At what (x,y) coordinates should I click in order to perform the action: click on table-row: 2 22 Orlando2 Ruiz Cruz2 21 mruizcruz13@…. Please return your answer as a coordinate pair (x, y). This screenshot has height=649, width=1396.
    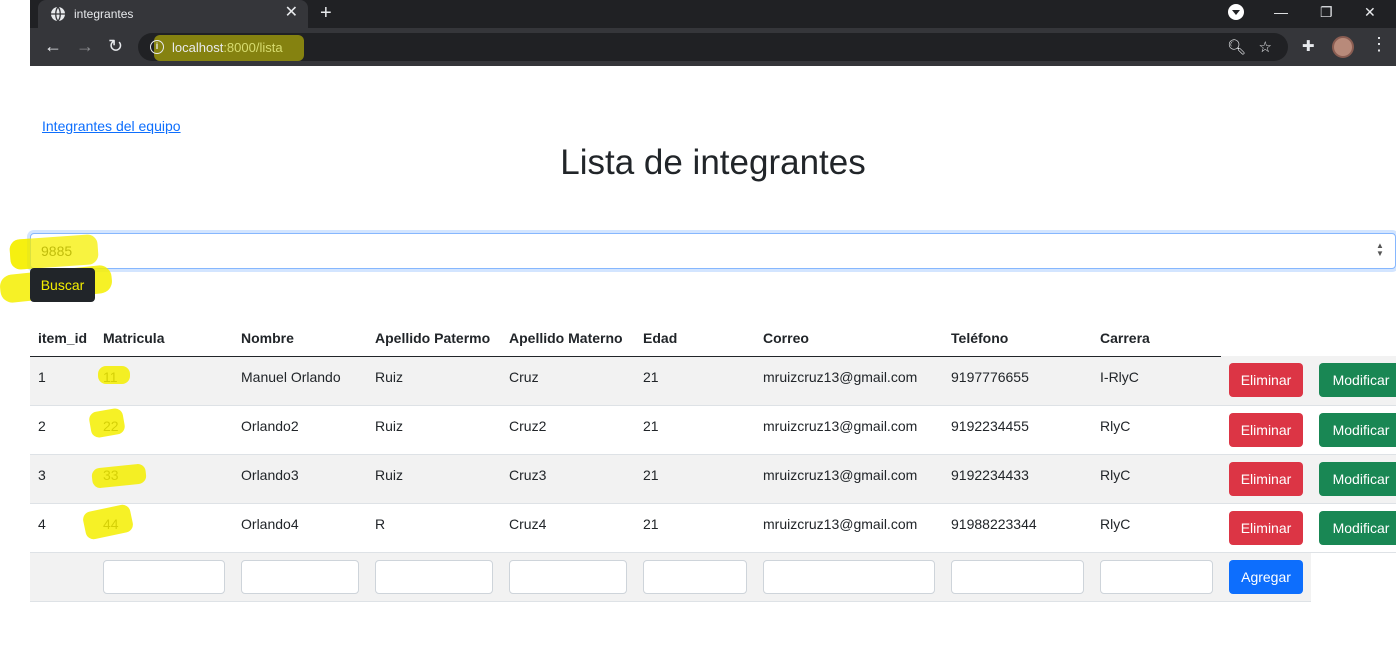
    Looking at the image, I should click on (713, 430).